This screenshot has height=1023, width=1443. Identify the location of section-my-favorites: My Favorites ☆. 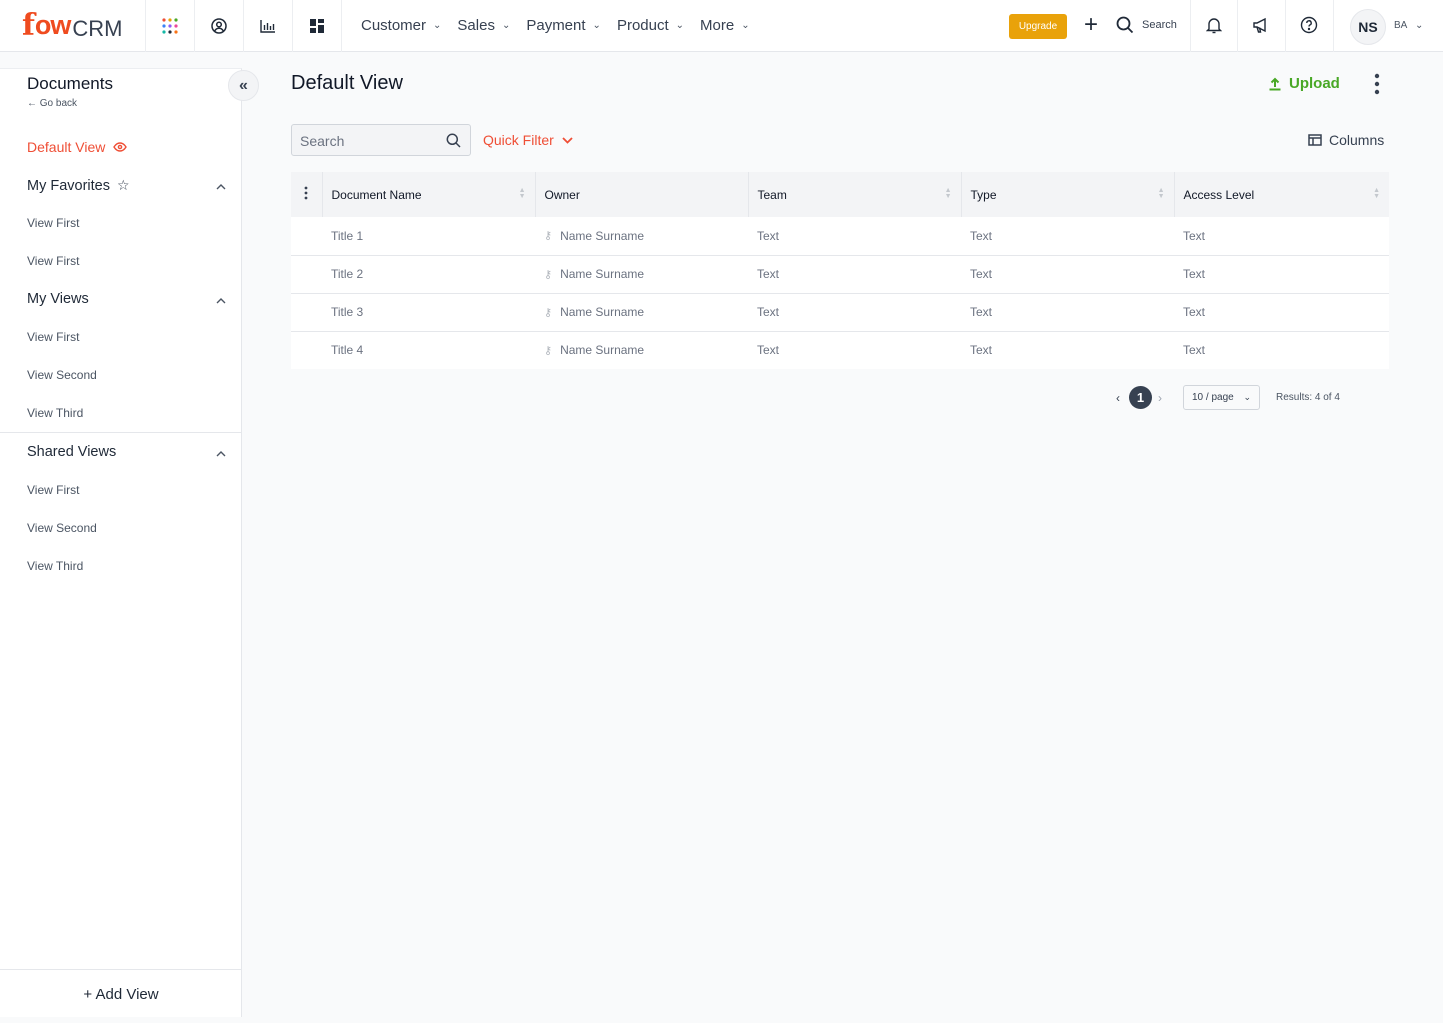
(78, 185).